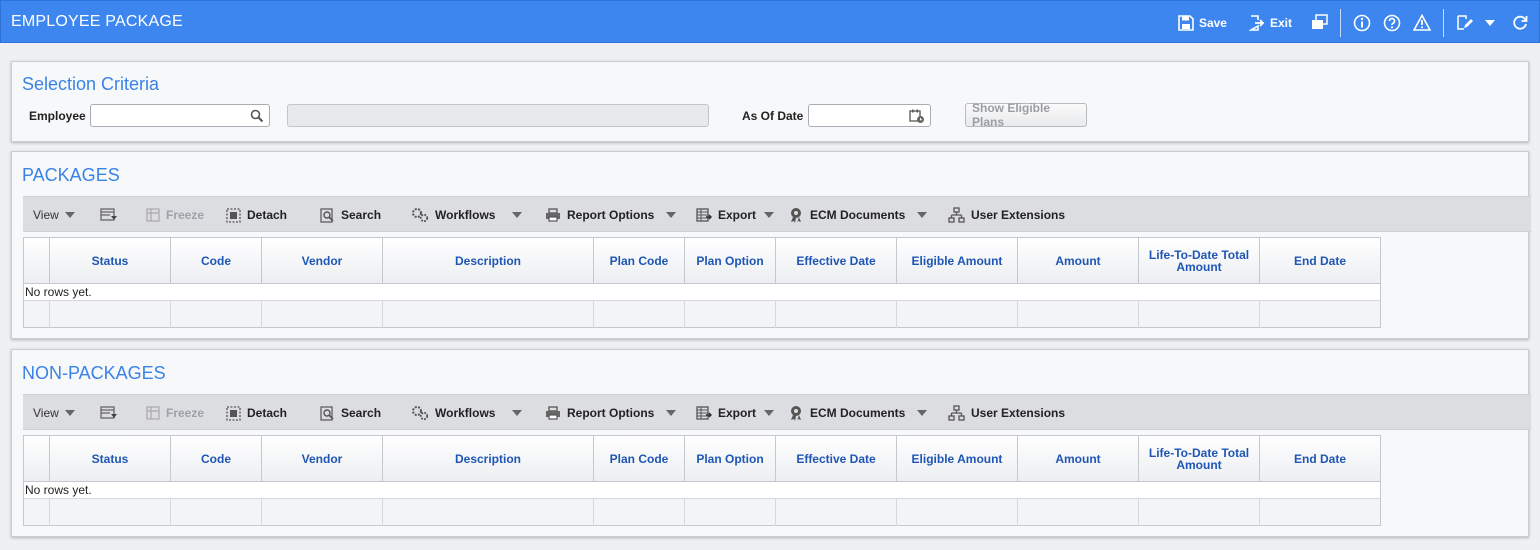 The image size is (1540, 550). What do you see at coordinates (1520, 23) in the screenshot?
I see `refresh-icon` at bounding box center [1520, 23].